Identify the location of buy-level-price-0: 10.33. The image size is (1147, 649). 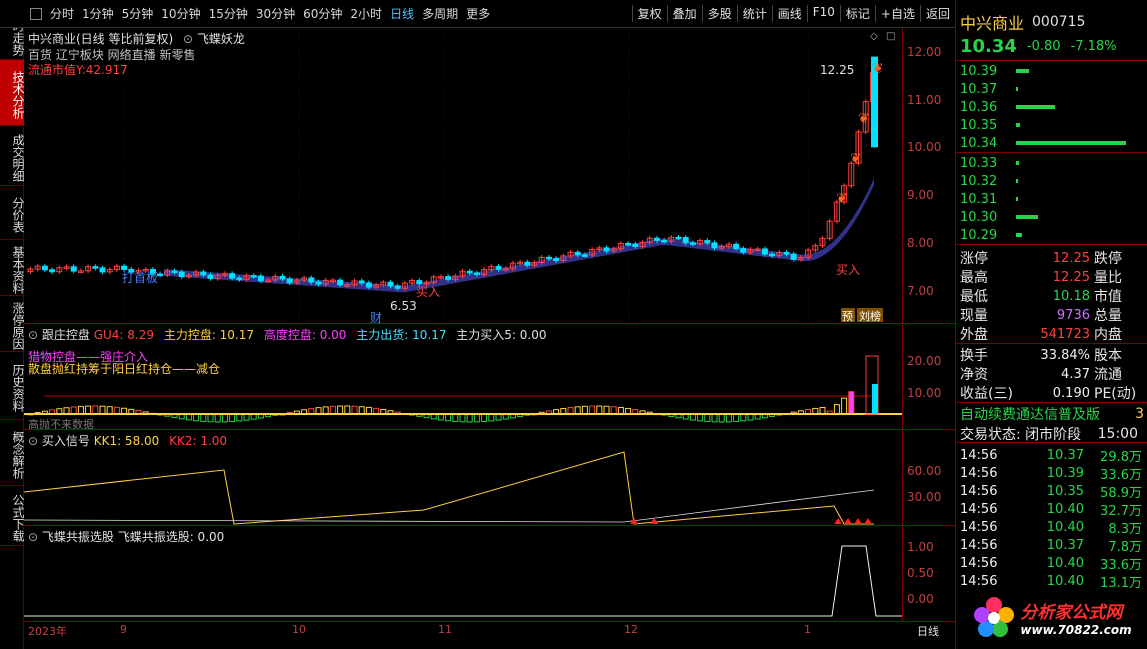
(979, 163).